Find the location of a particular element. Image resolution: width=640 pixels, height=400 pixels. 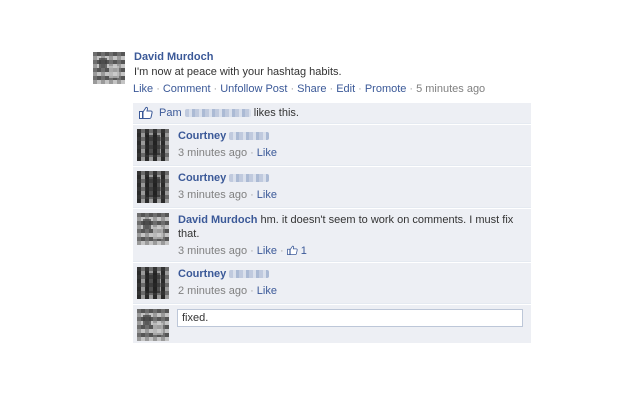

likes-suffix: likes this. is located at coordinates (276, 113).